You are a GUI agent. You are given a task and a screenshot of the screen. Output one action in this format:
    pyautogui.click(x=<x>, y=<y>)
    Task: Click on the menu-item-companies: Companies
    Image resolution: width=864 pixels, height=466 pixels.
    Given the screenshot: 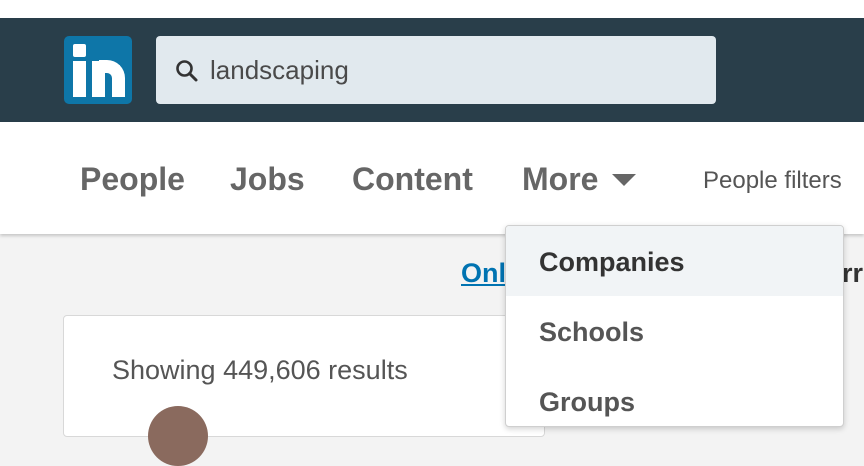 What is the action you would take?
    pyautogui.click(x=674, y=261)
    